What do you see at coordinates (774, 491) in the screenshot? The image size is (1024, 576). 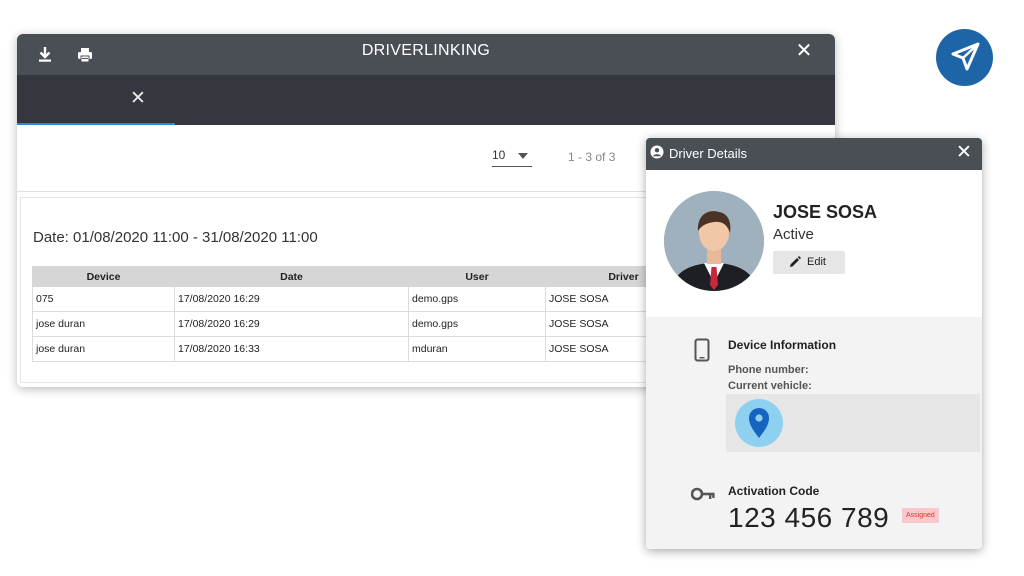 I see `activation-code-title: Activation Code` at bounding box center [774, 491].